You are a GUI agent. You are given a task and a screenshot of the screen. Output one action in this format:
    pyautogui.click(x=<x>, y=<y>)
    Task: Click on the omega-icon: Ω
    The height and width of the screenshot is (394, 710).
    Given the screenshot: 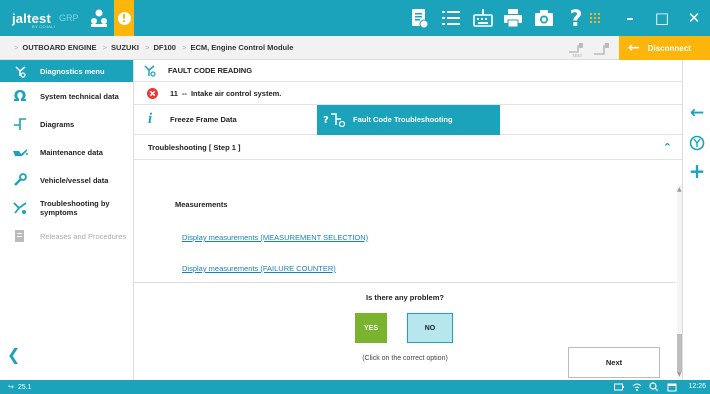 What is the action you would take?
    pyautogui.click(x=20, y=95)
    